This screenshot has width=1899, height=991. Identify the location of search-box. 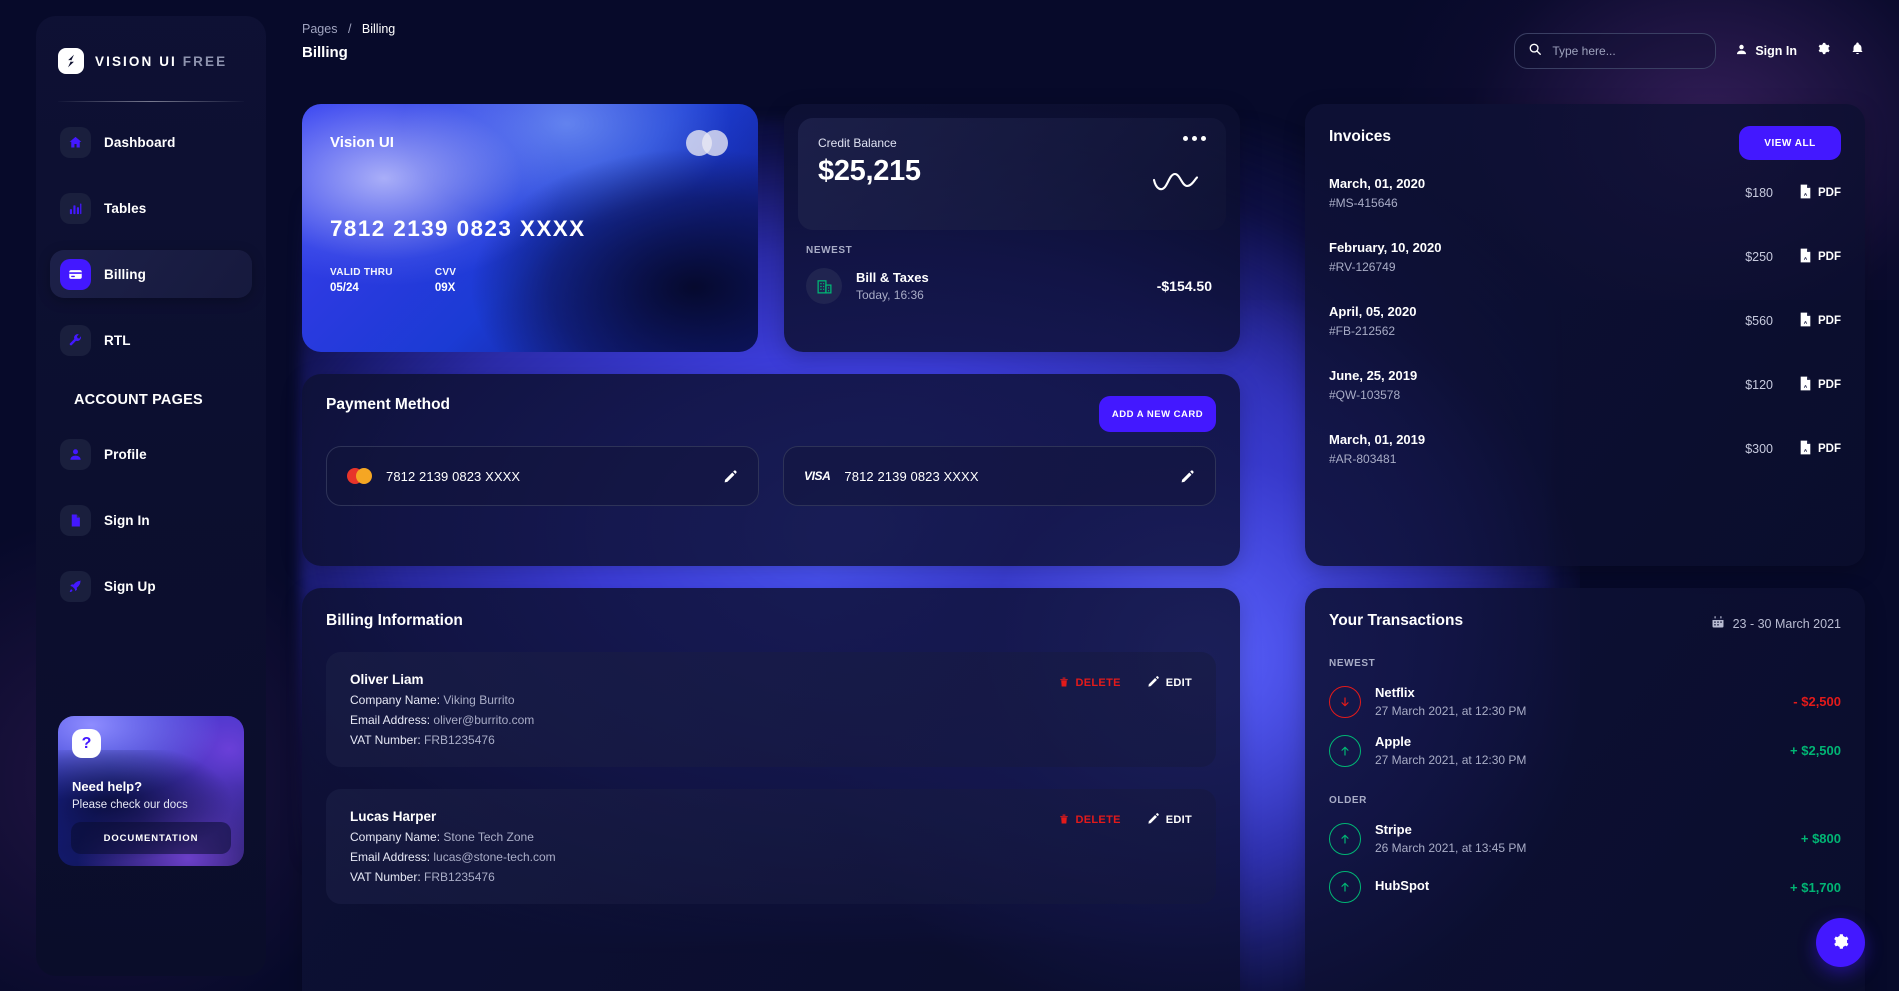
(1615, 51).